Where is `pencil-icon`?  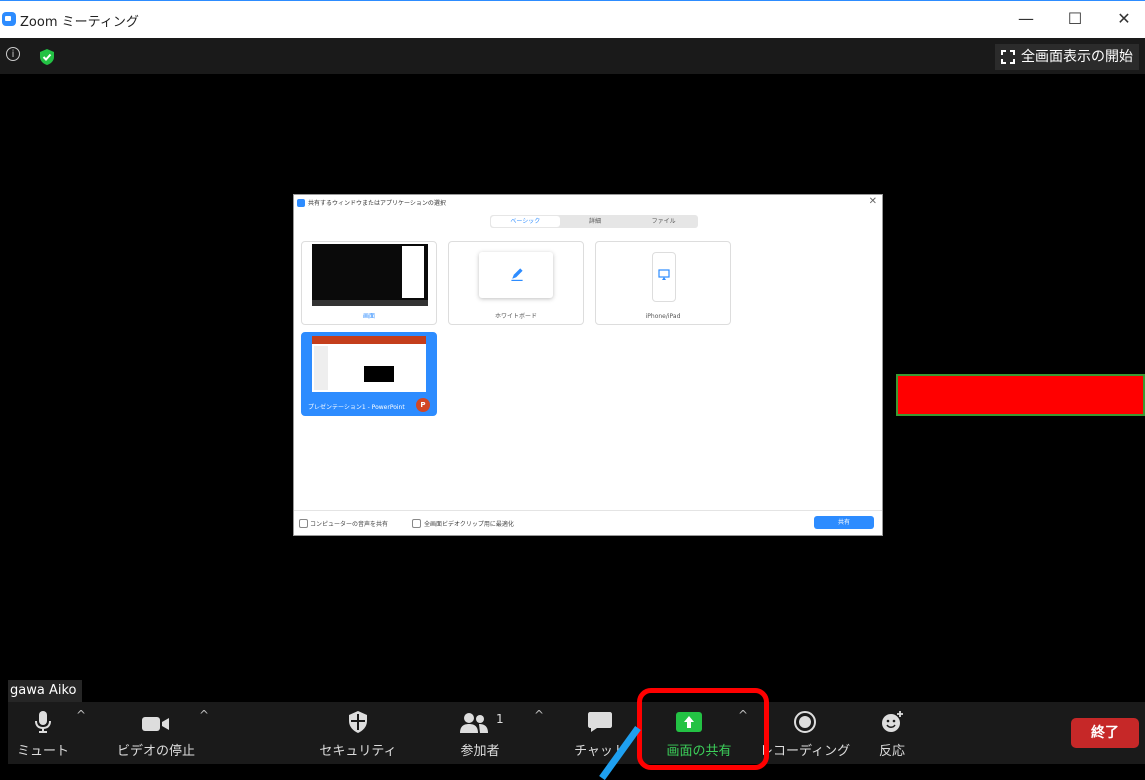 pencil-icon is located at coordinates (517, 274).